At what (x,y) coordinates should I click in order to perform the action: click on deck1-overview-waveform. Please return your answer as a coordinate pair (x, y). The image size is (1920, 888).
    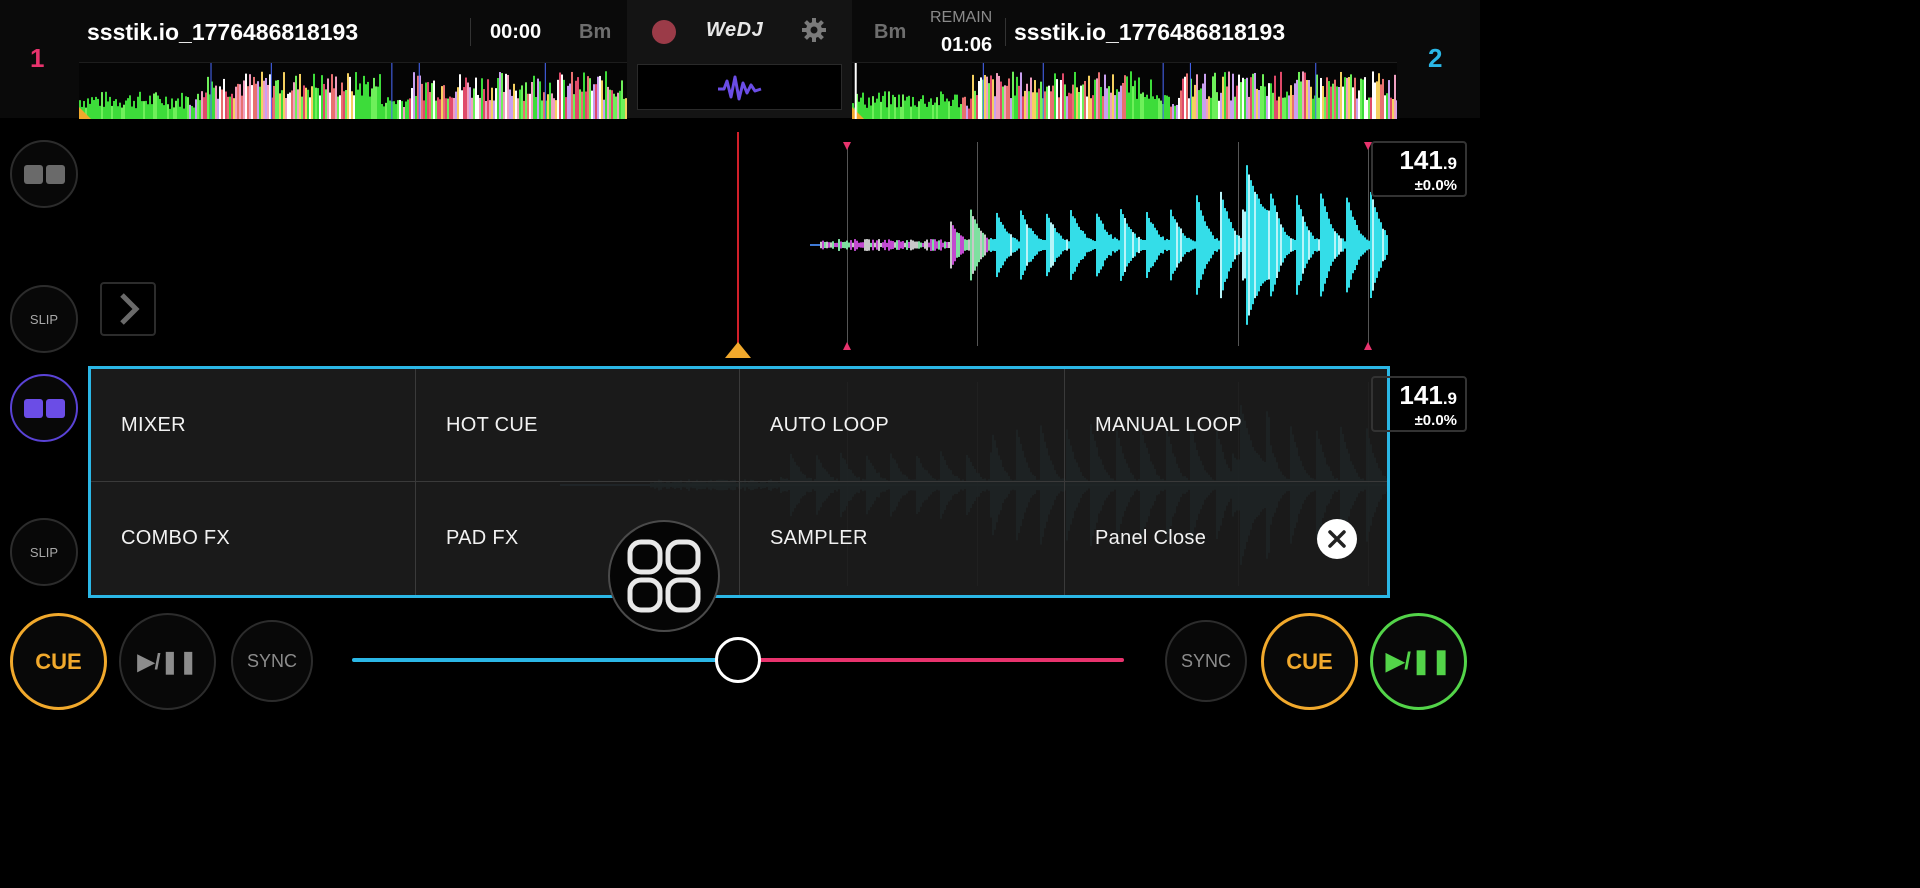
    Looking at the image, I should click on (353, 90).